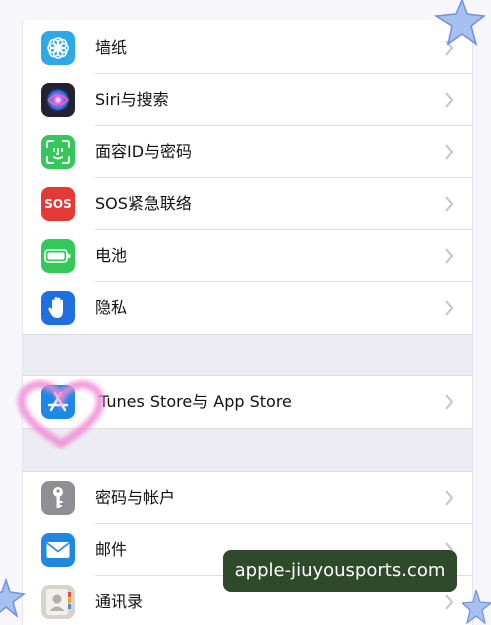  I want to click on settings-row-label: Tunes Store与 App Store, so click(195, 401).